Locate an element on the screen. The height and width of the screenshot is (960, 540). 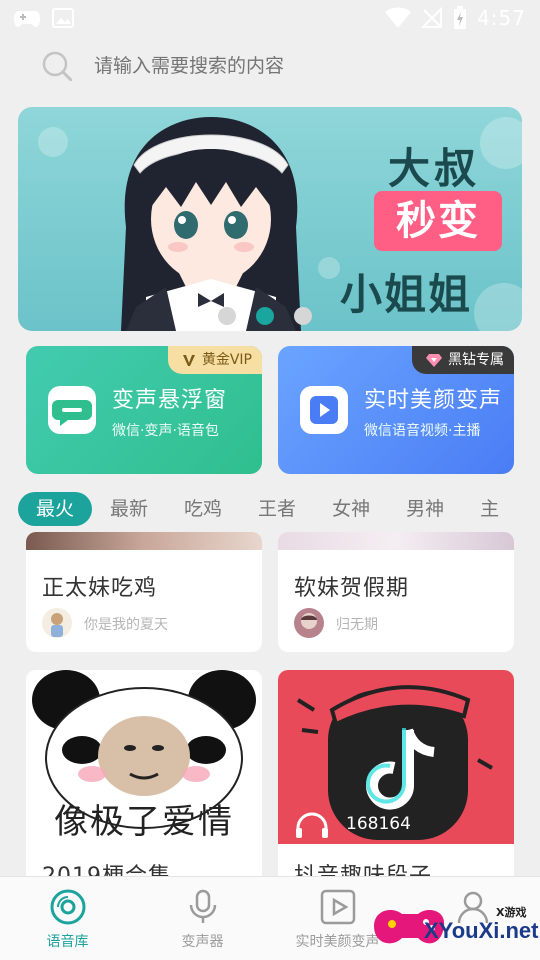
battery-icon is located at coordinates (460, 17).